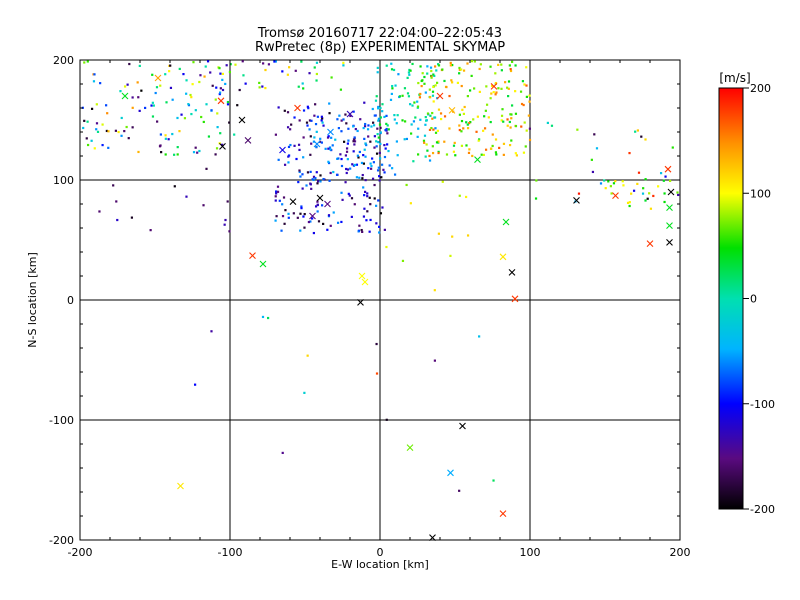 The width and height of the screenshot is (800, 600). Describe the element at coordinates (762, 404) in the screenshot. I see `colorbar-tick-label: -100` at that location.